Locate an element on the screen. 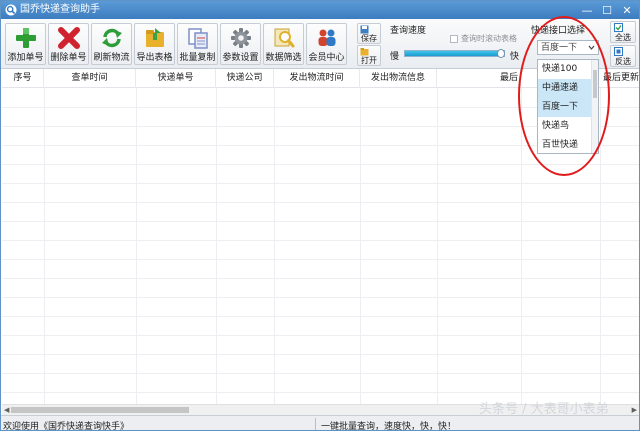 The image size is (640, 431). delete-number-button: 删除单号 is located at coordinates (68, 44).